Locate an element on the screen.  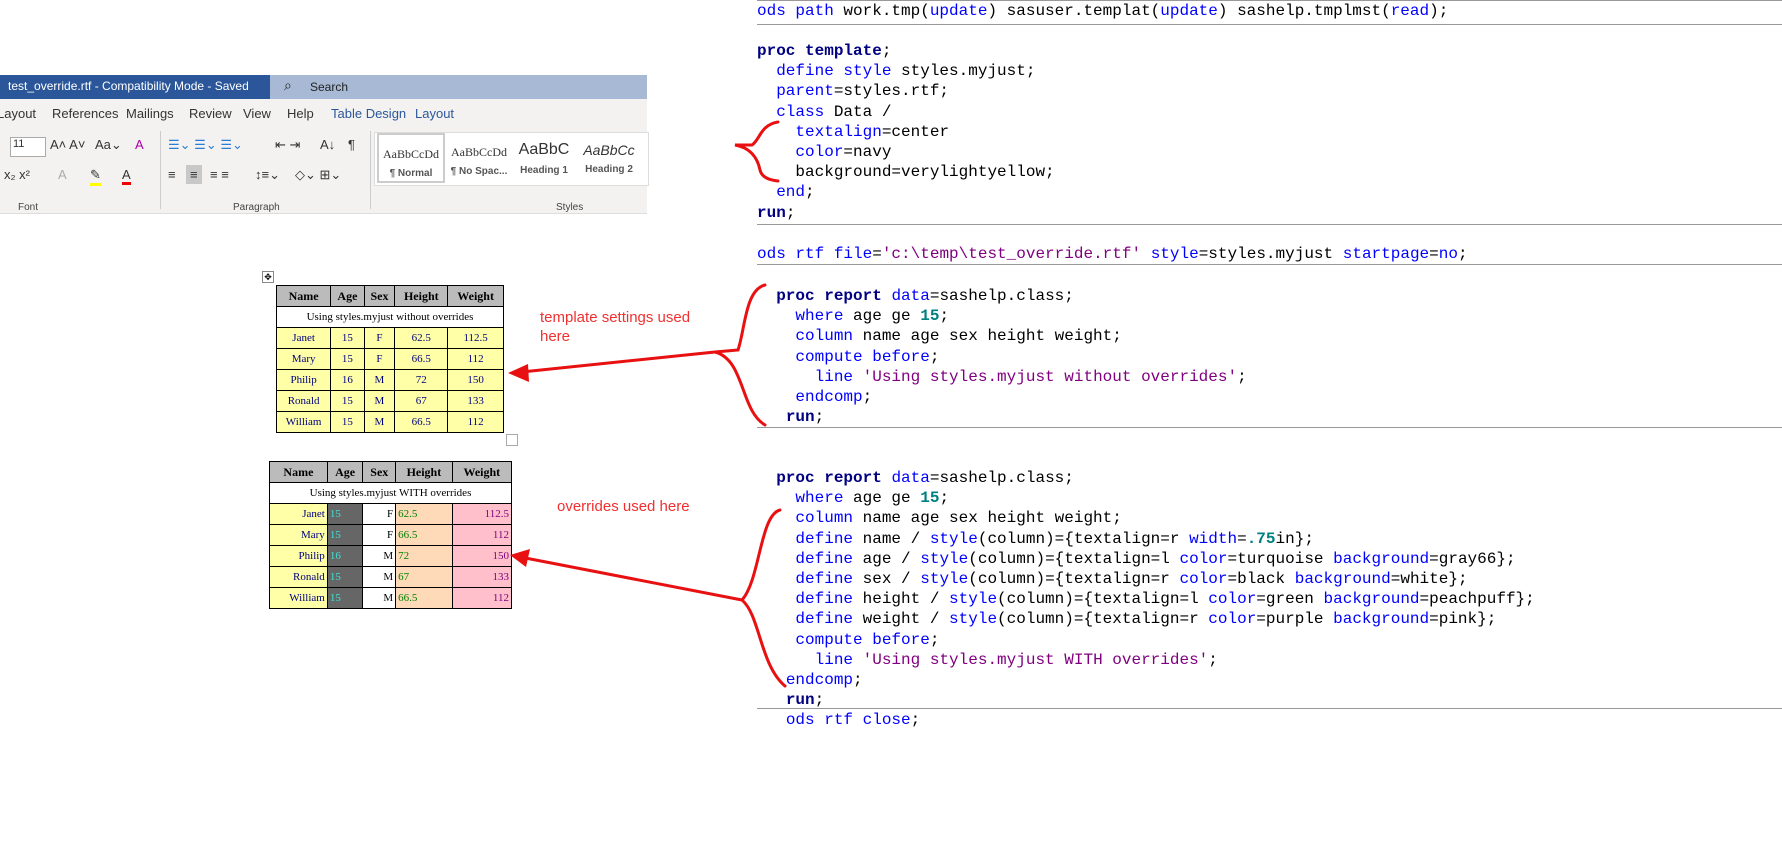
brace-template is located at coordinates (757, 151).